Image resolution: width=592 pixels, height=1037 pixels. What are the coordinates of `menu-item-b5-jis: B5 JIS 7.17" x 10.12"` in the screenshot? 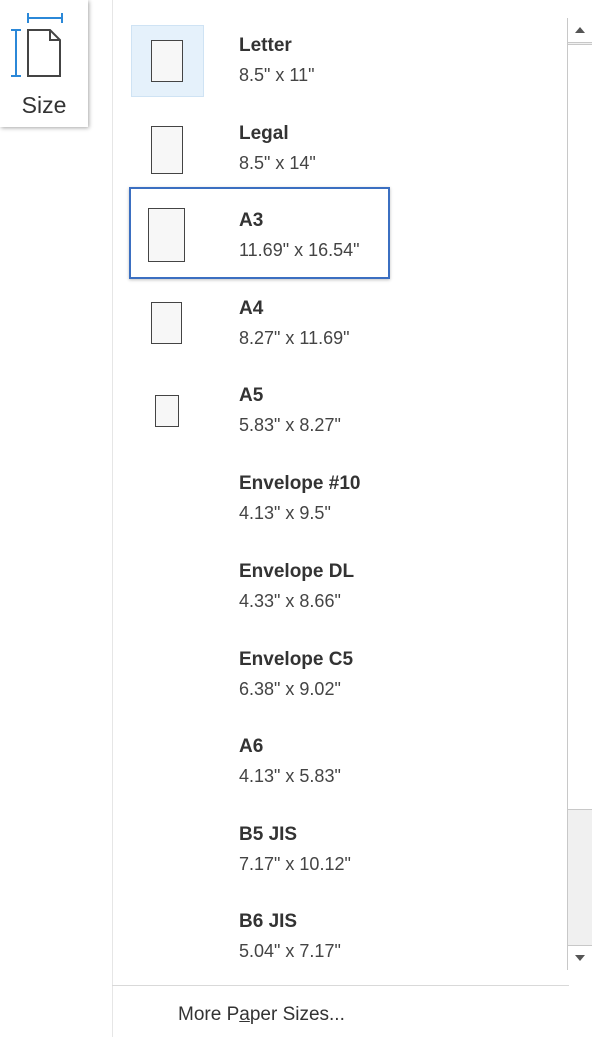 It's located at (337, 850).